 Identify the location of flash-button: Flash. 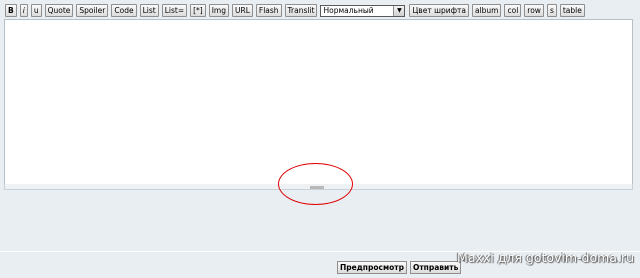
(268, 10).